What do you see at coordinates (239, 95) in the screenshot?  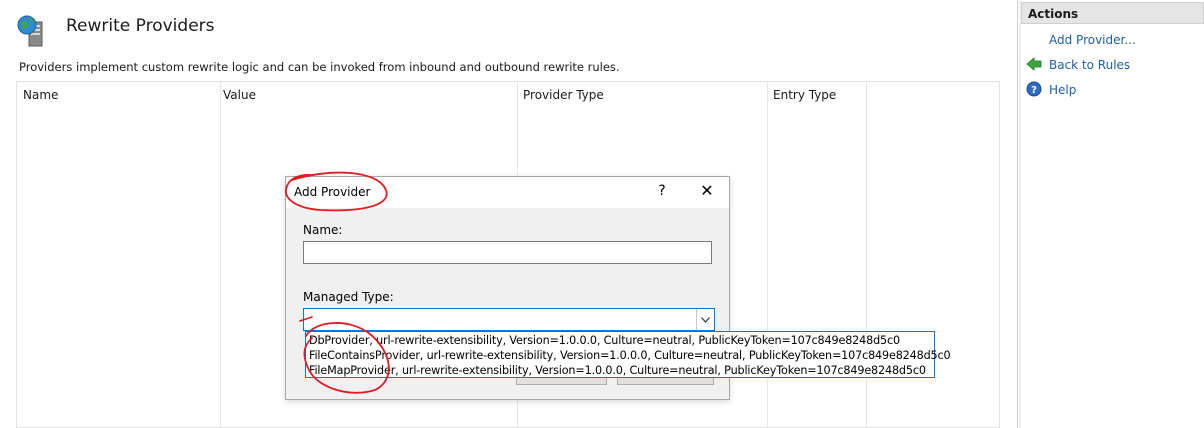 I see `column-header-value: Value` at bounding box center [239, 95].